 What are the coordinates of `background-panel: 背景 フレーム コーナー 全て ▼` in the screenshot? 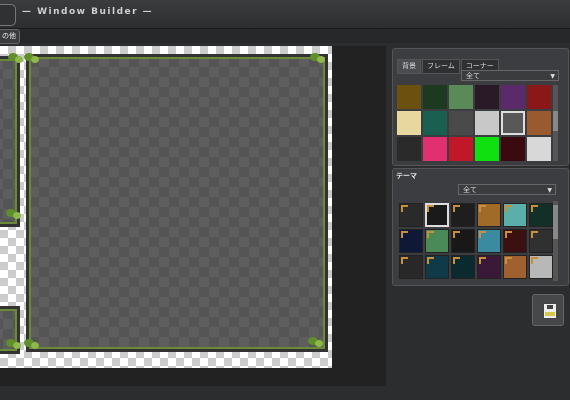 It's located at (480, 107).